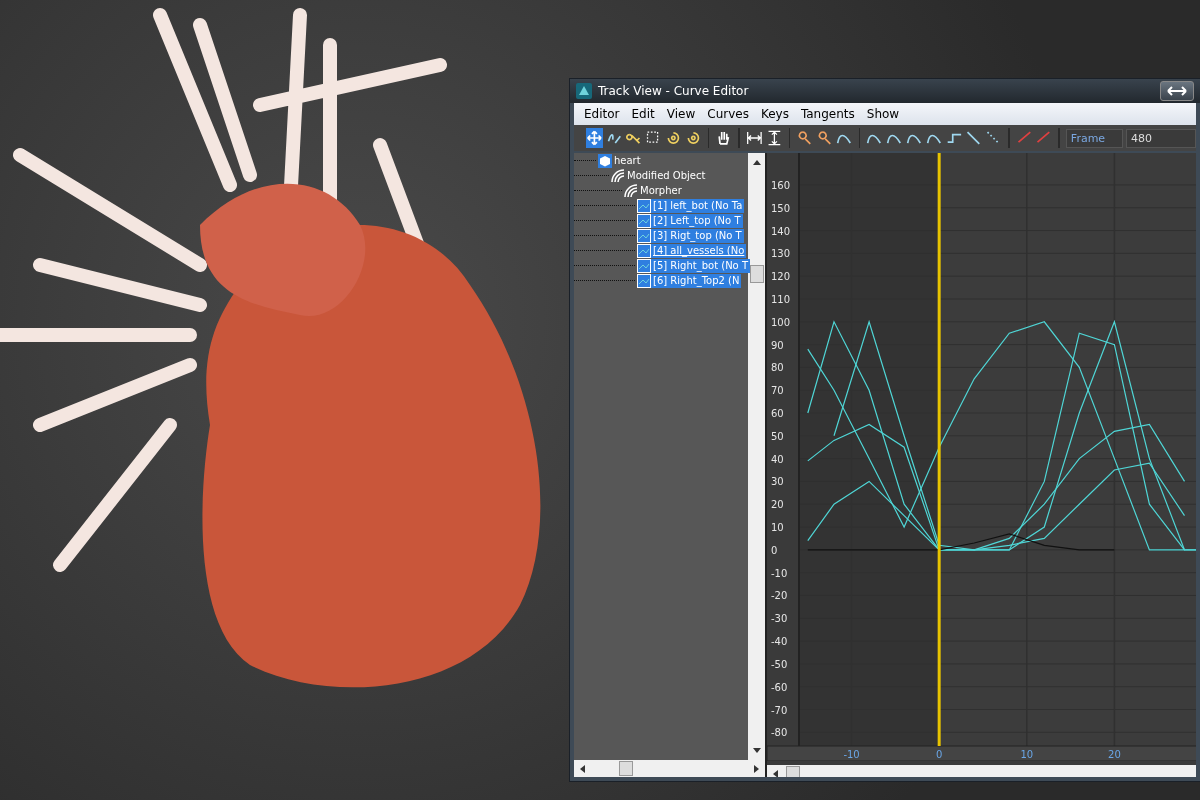  What do you see at coordinates (1094, 138) in the screenshot?
I see `frame-label: Frame` at bounding box center [1094, 138].